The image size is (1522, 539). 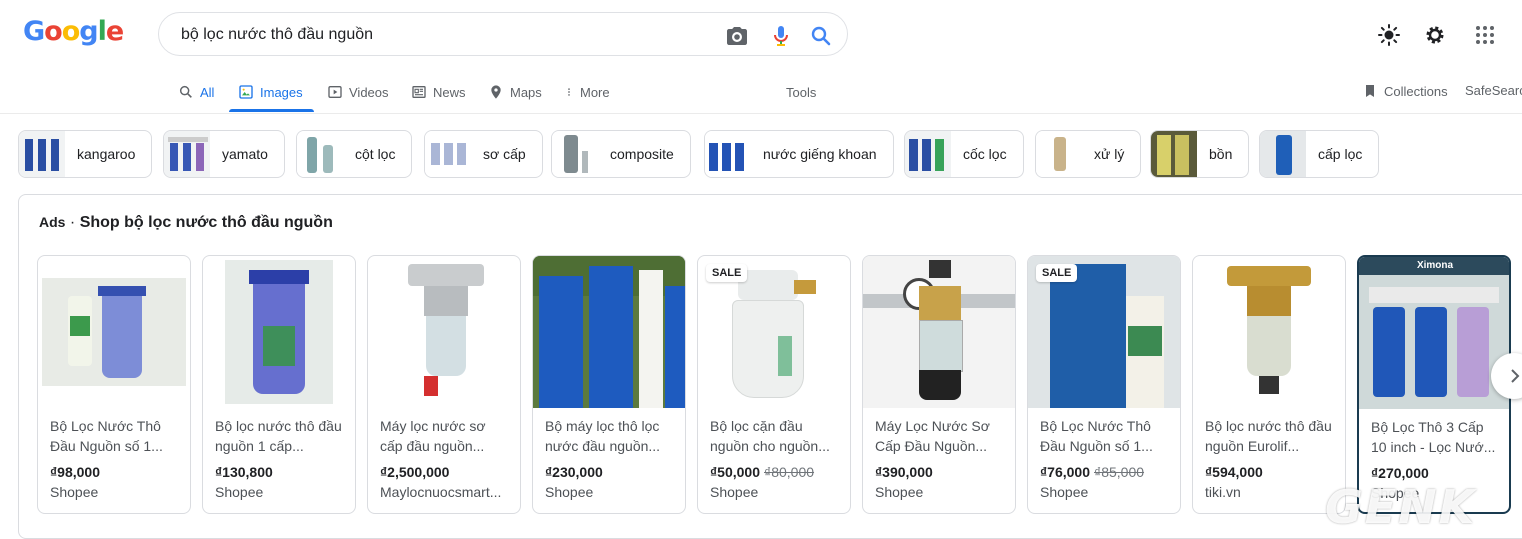 What do you see at coordinates (820, 154) in the screenshot?
I see `chip-label: nước giếng khoan` at bounding box center [820, 154].